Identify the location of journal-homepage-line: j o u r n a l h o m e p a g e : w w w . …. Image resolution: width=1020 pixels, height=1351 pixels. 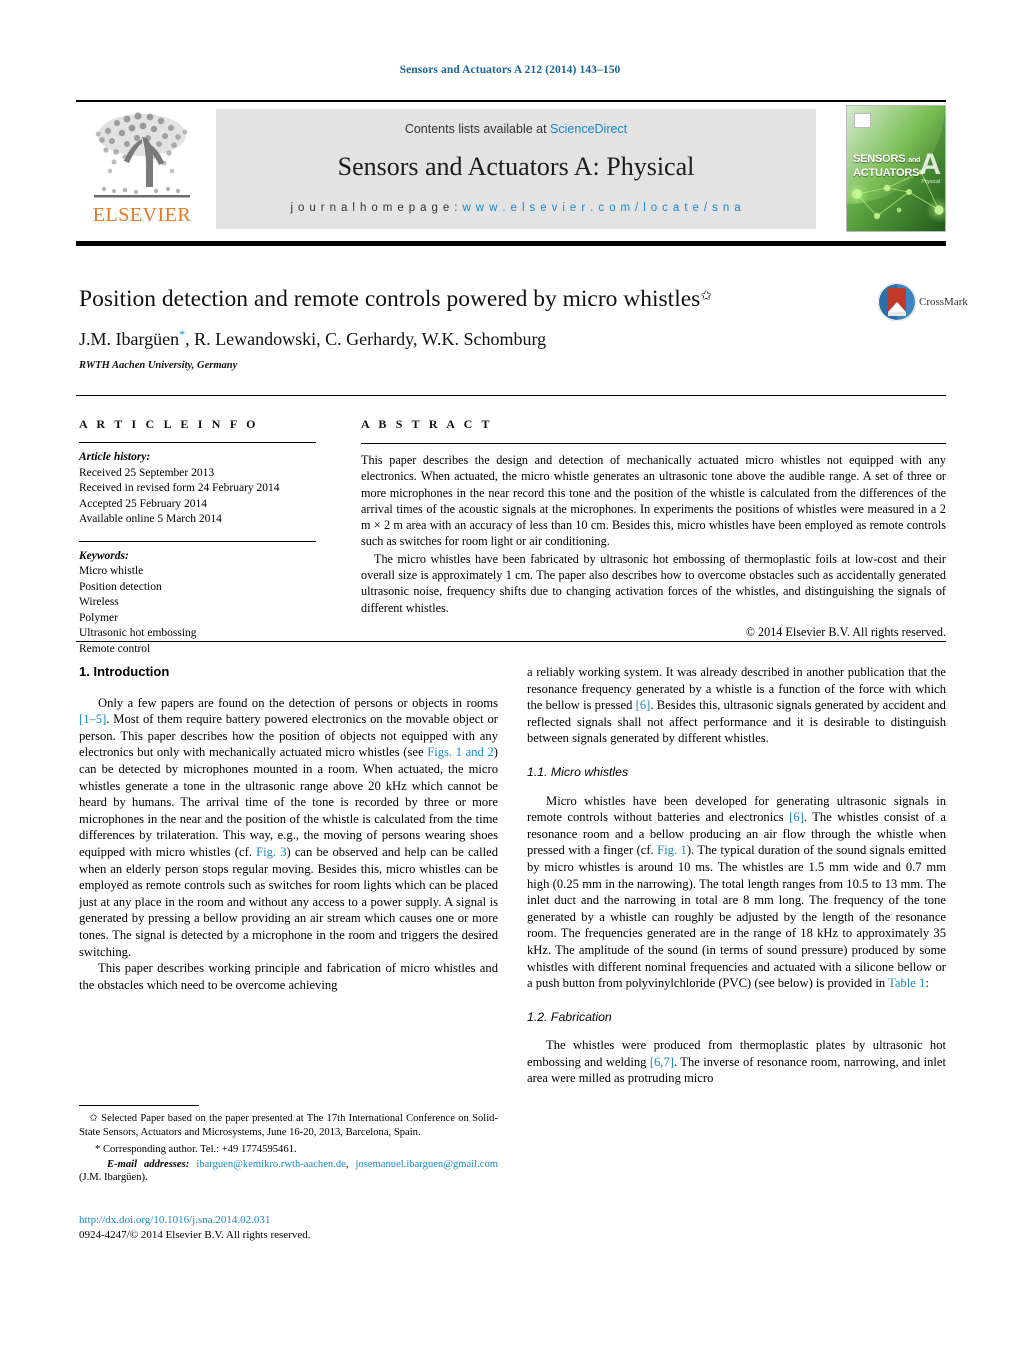
(516, 208).